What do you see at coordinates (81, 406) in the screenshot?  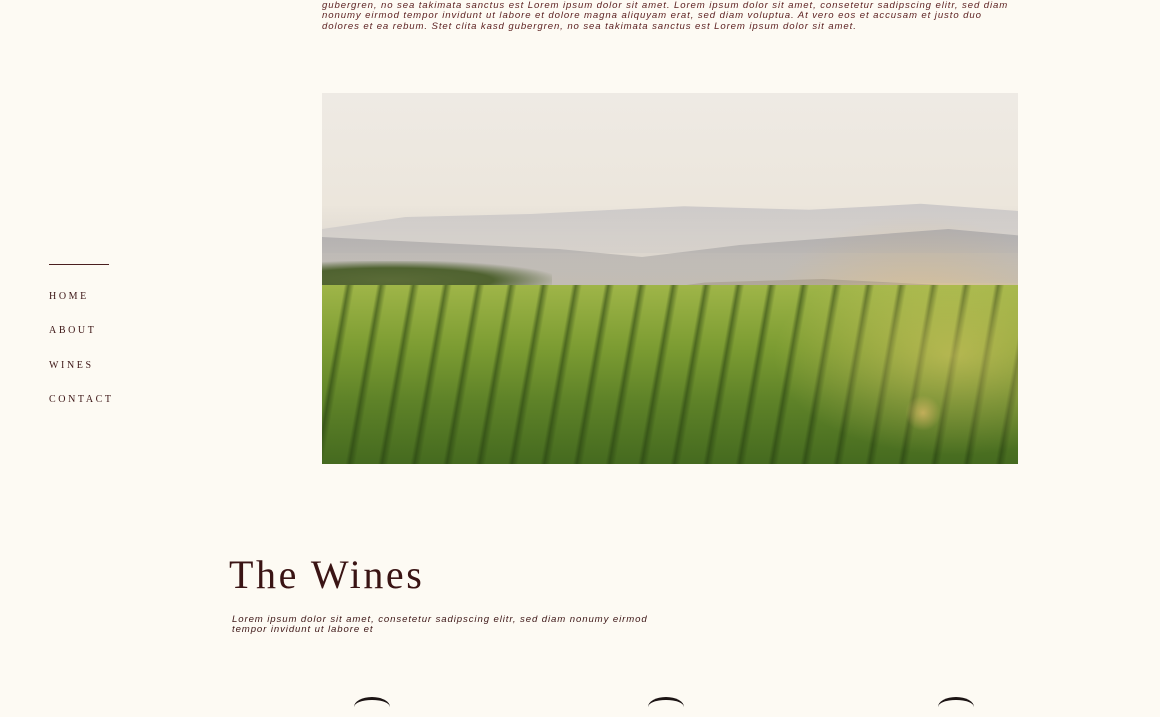 I see `nav-item-contact: CONTACT` at bounding box center [81, 406].